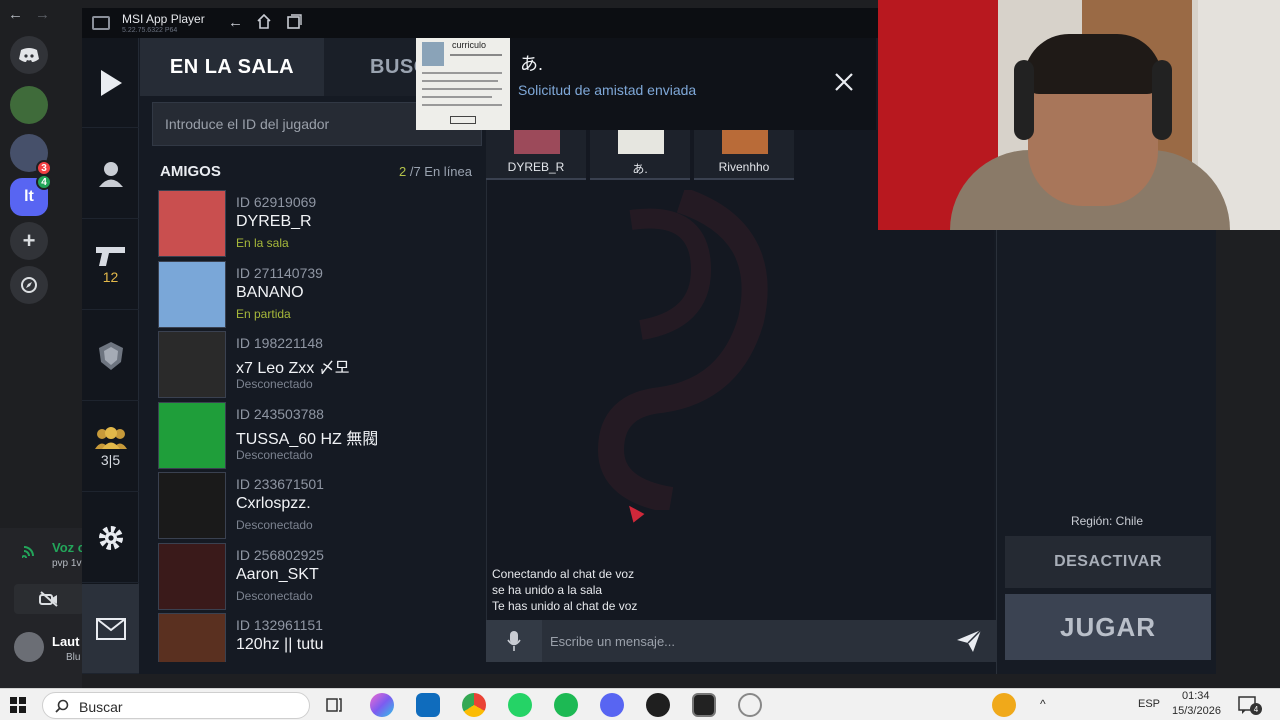  Describe the element at coordinates (1108, 562) in the screenshot. I see `deactivate-button: DESACTIVAR` at that location.